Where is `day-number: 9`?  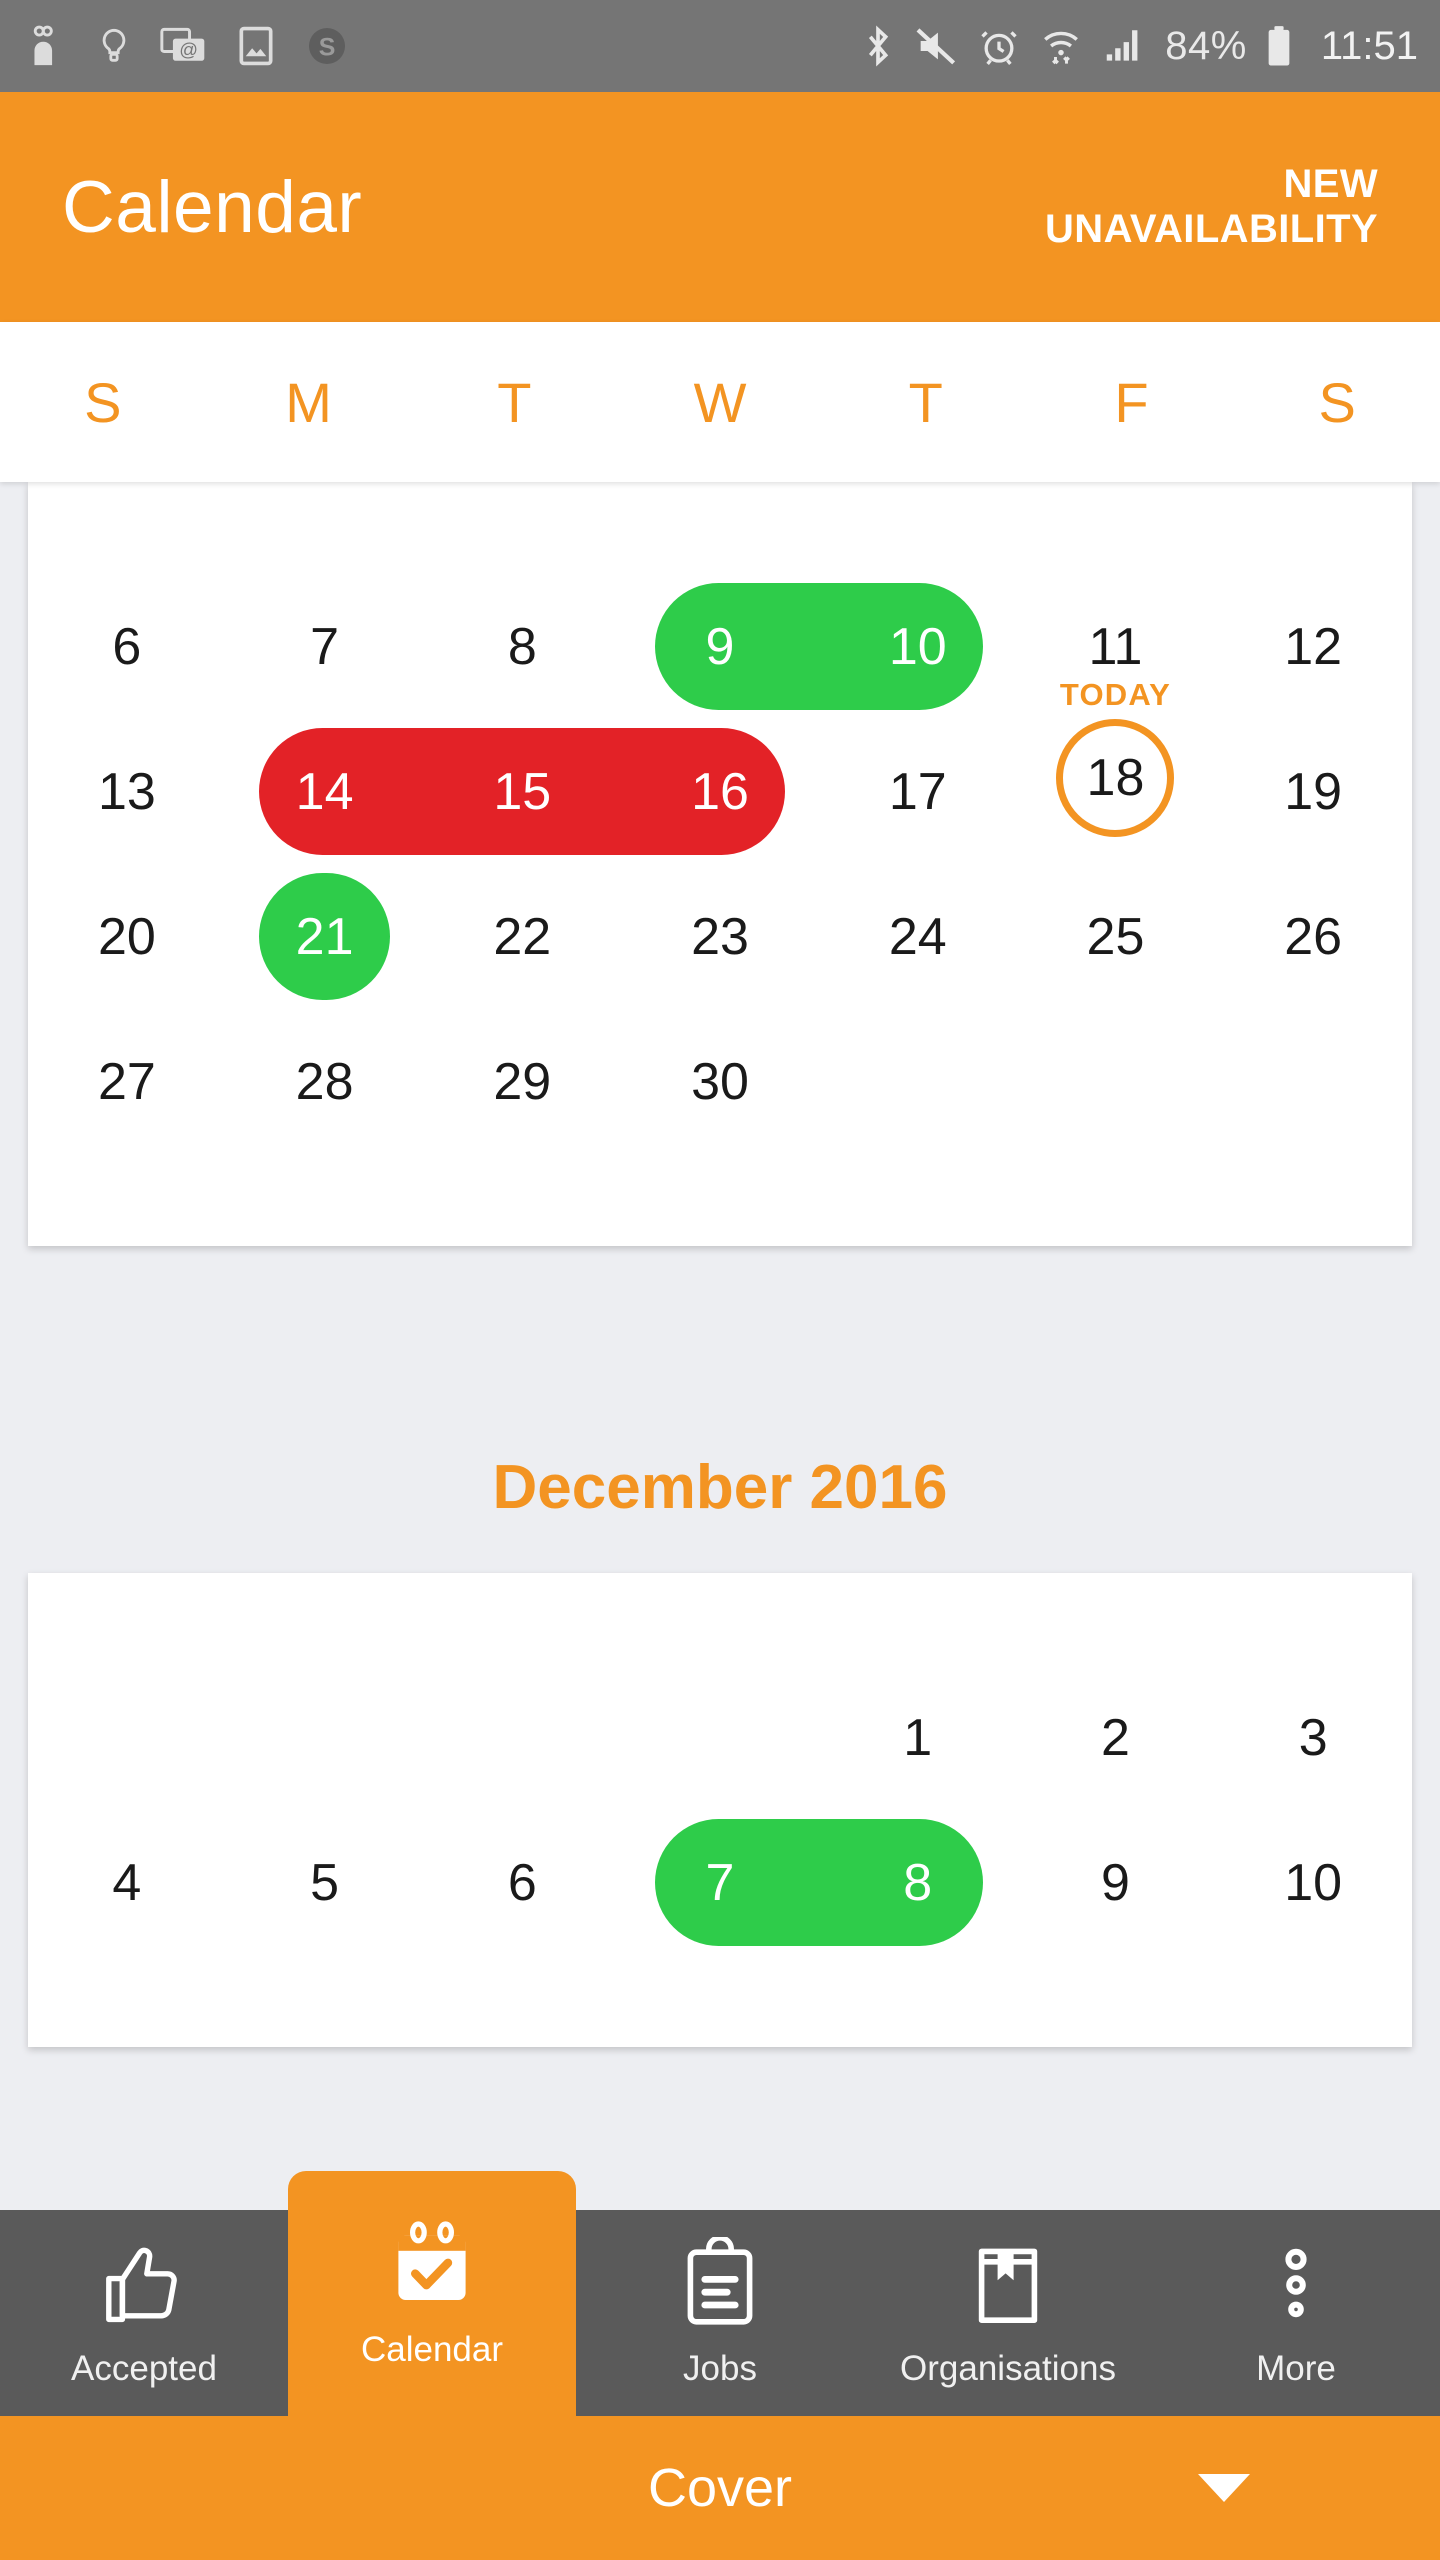
day-number: 9 is located at coordinates (1115, 1882).